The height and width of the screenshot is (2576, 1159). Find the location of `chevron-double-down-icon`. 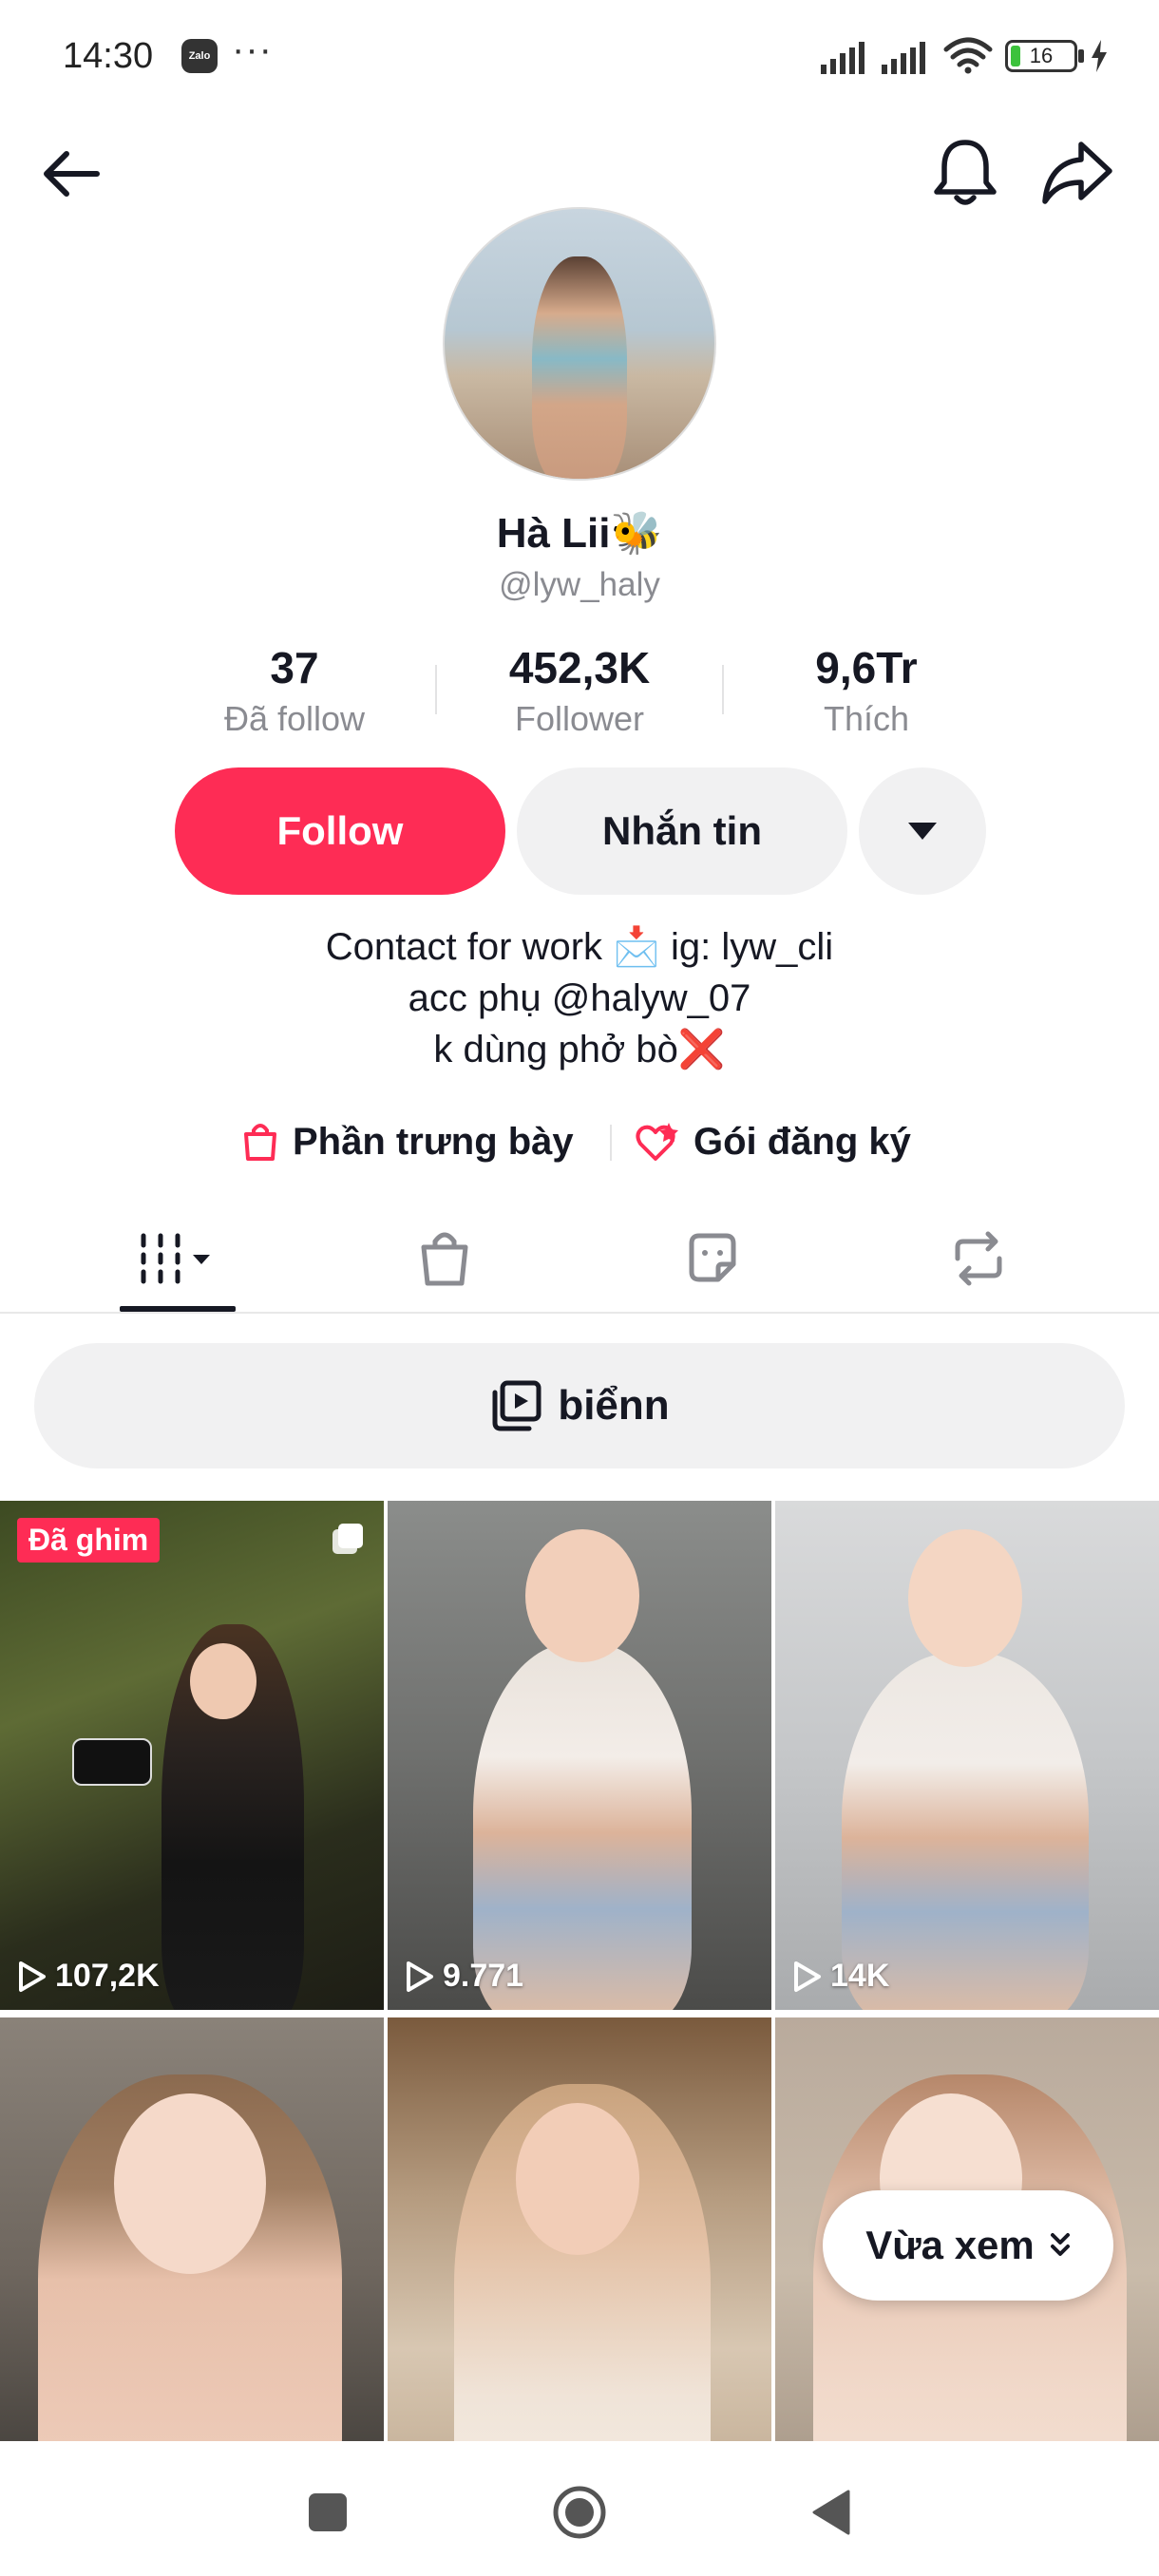

chevron-double-down-icon is located at coordinates (1060, 2244).